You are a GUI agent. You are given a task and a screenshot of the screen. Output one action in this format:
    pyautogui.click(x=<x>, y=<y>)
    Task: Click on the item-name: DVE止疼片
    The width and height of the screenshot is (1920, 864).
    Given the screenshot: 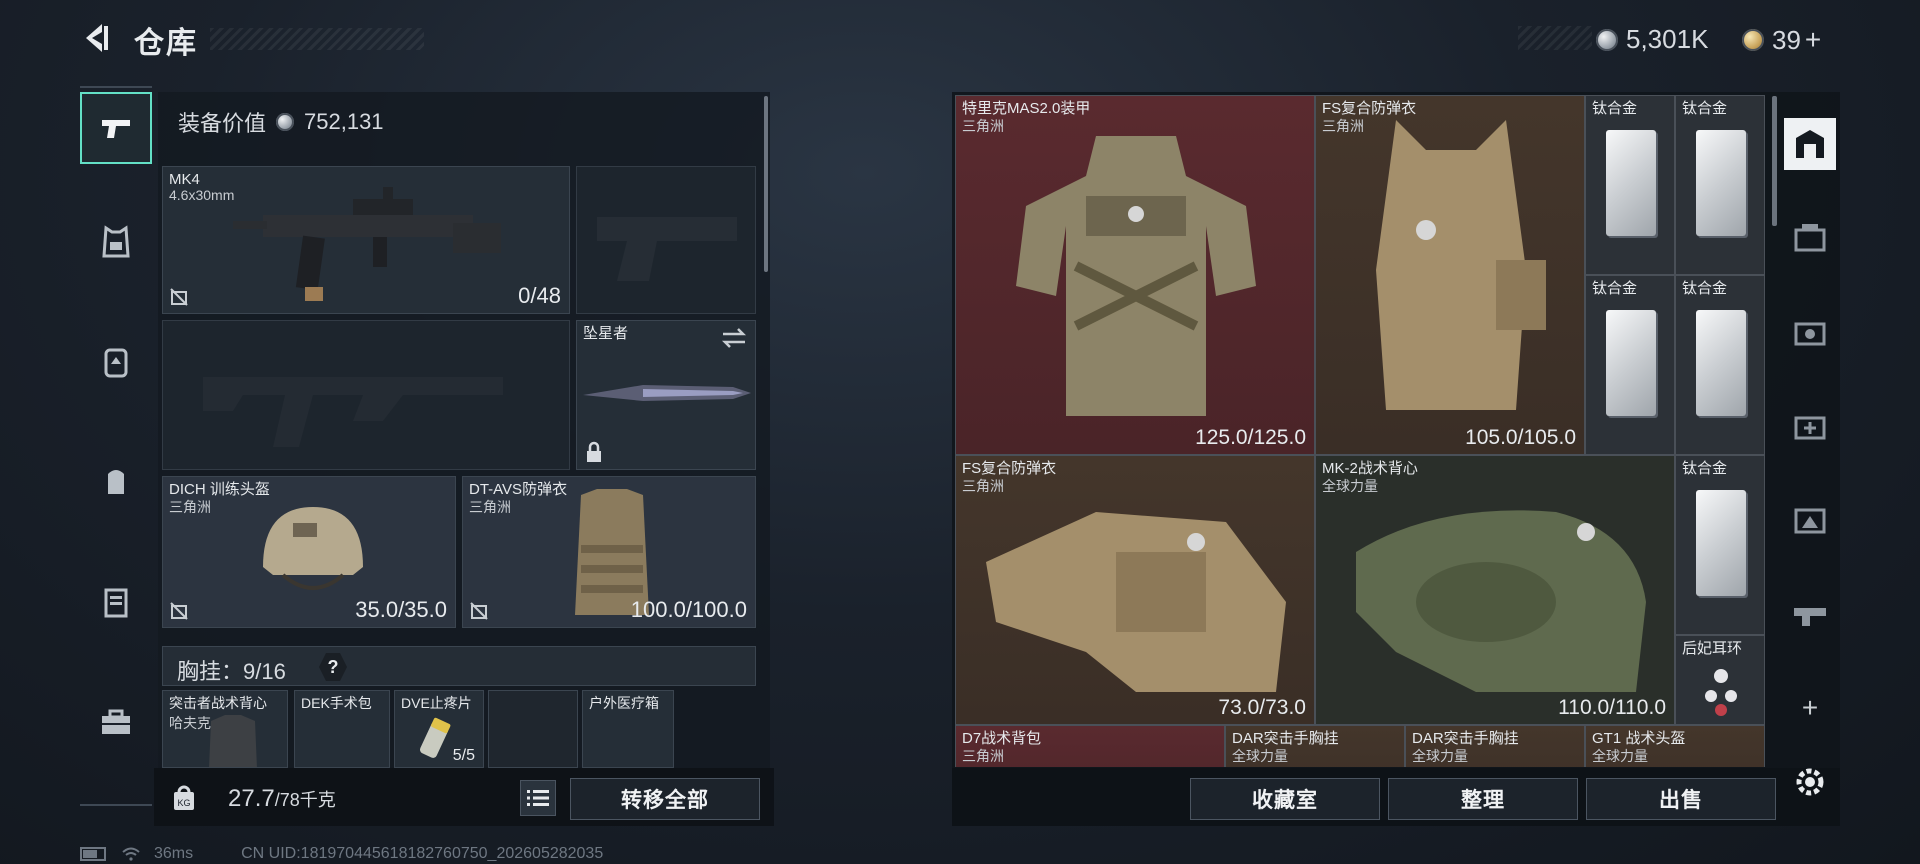 What is the action you would take?
    pyautogui.click(x=436, y=703)
    